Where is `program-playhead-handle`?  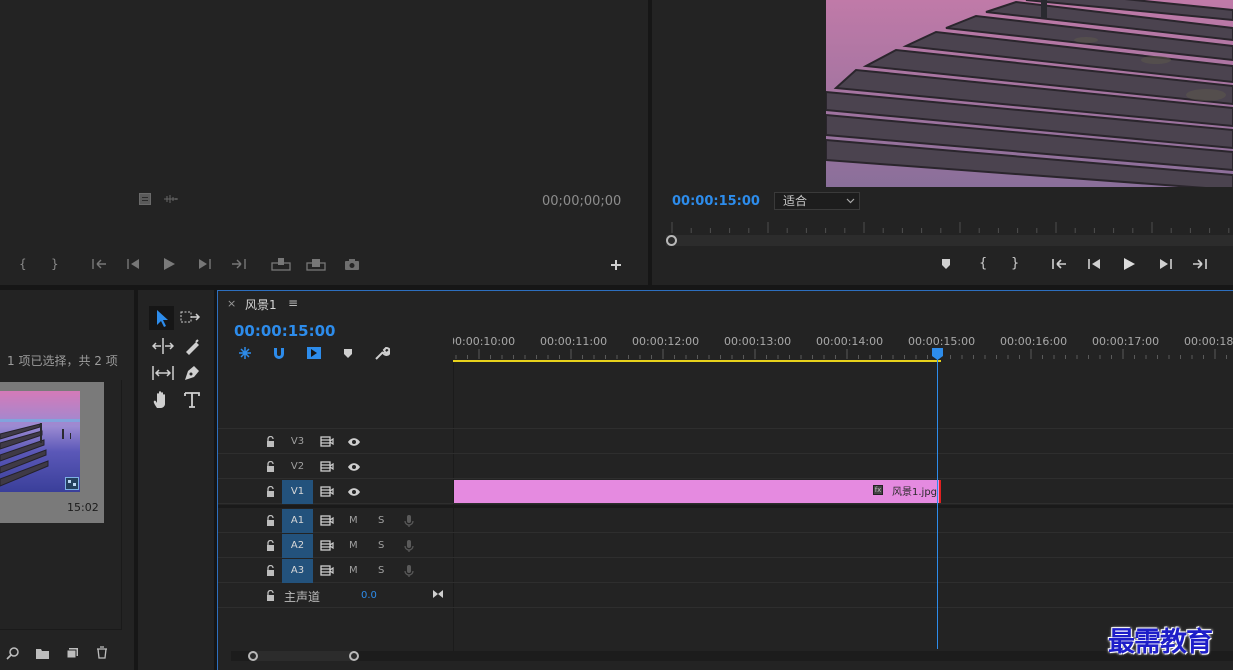
program-playhead-handle is located at coordinates (671, 240).